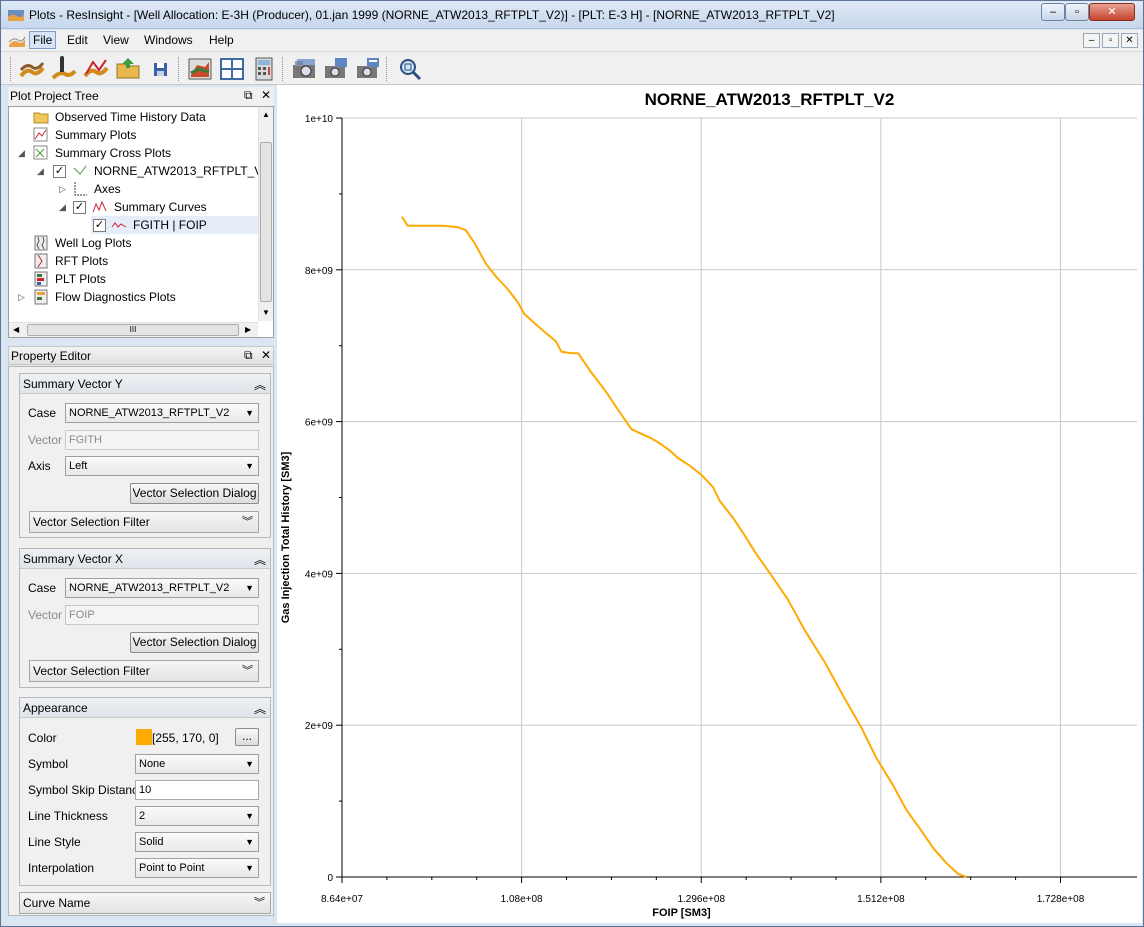  I want to click on zoom-all-icon, so click(410, 69).